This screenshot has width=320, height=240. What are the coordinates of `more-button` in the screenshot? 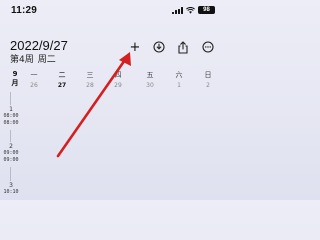 It's located at (208, 47).